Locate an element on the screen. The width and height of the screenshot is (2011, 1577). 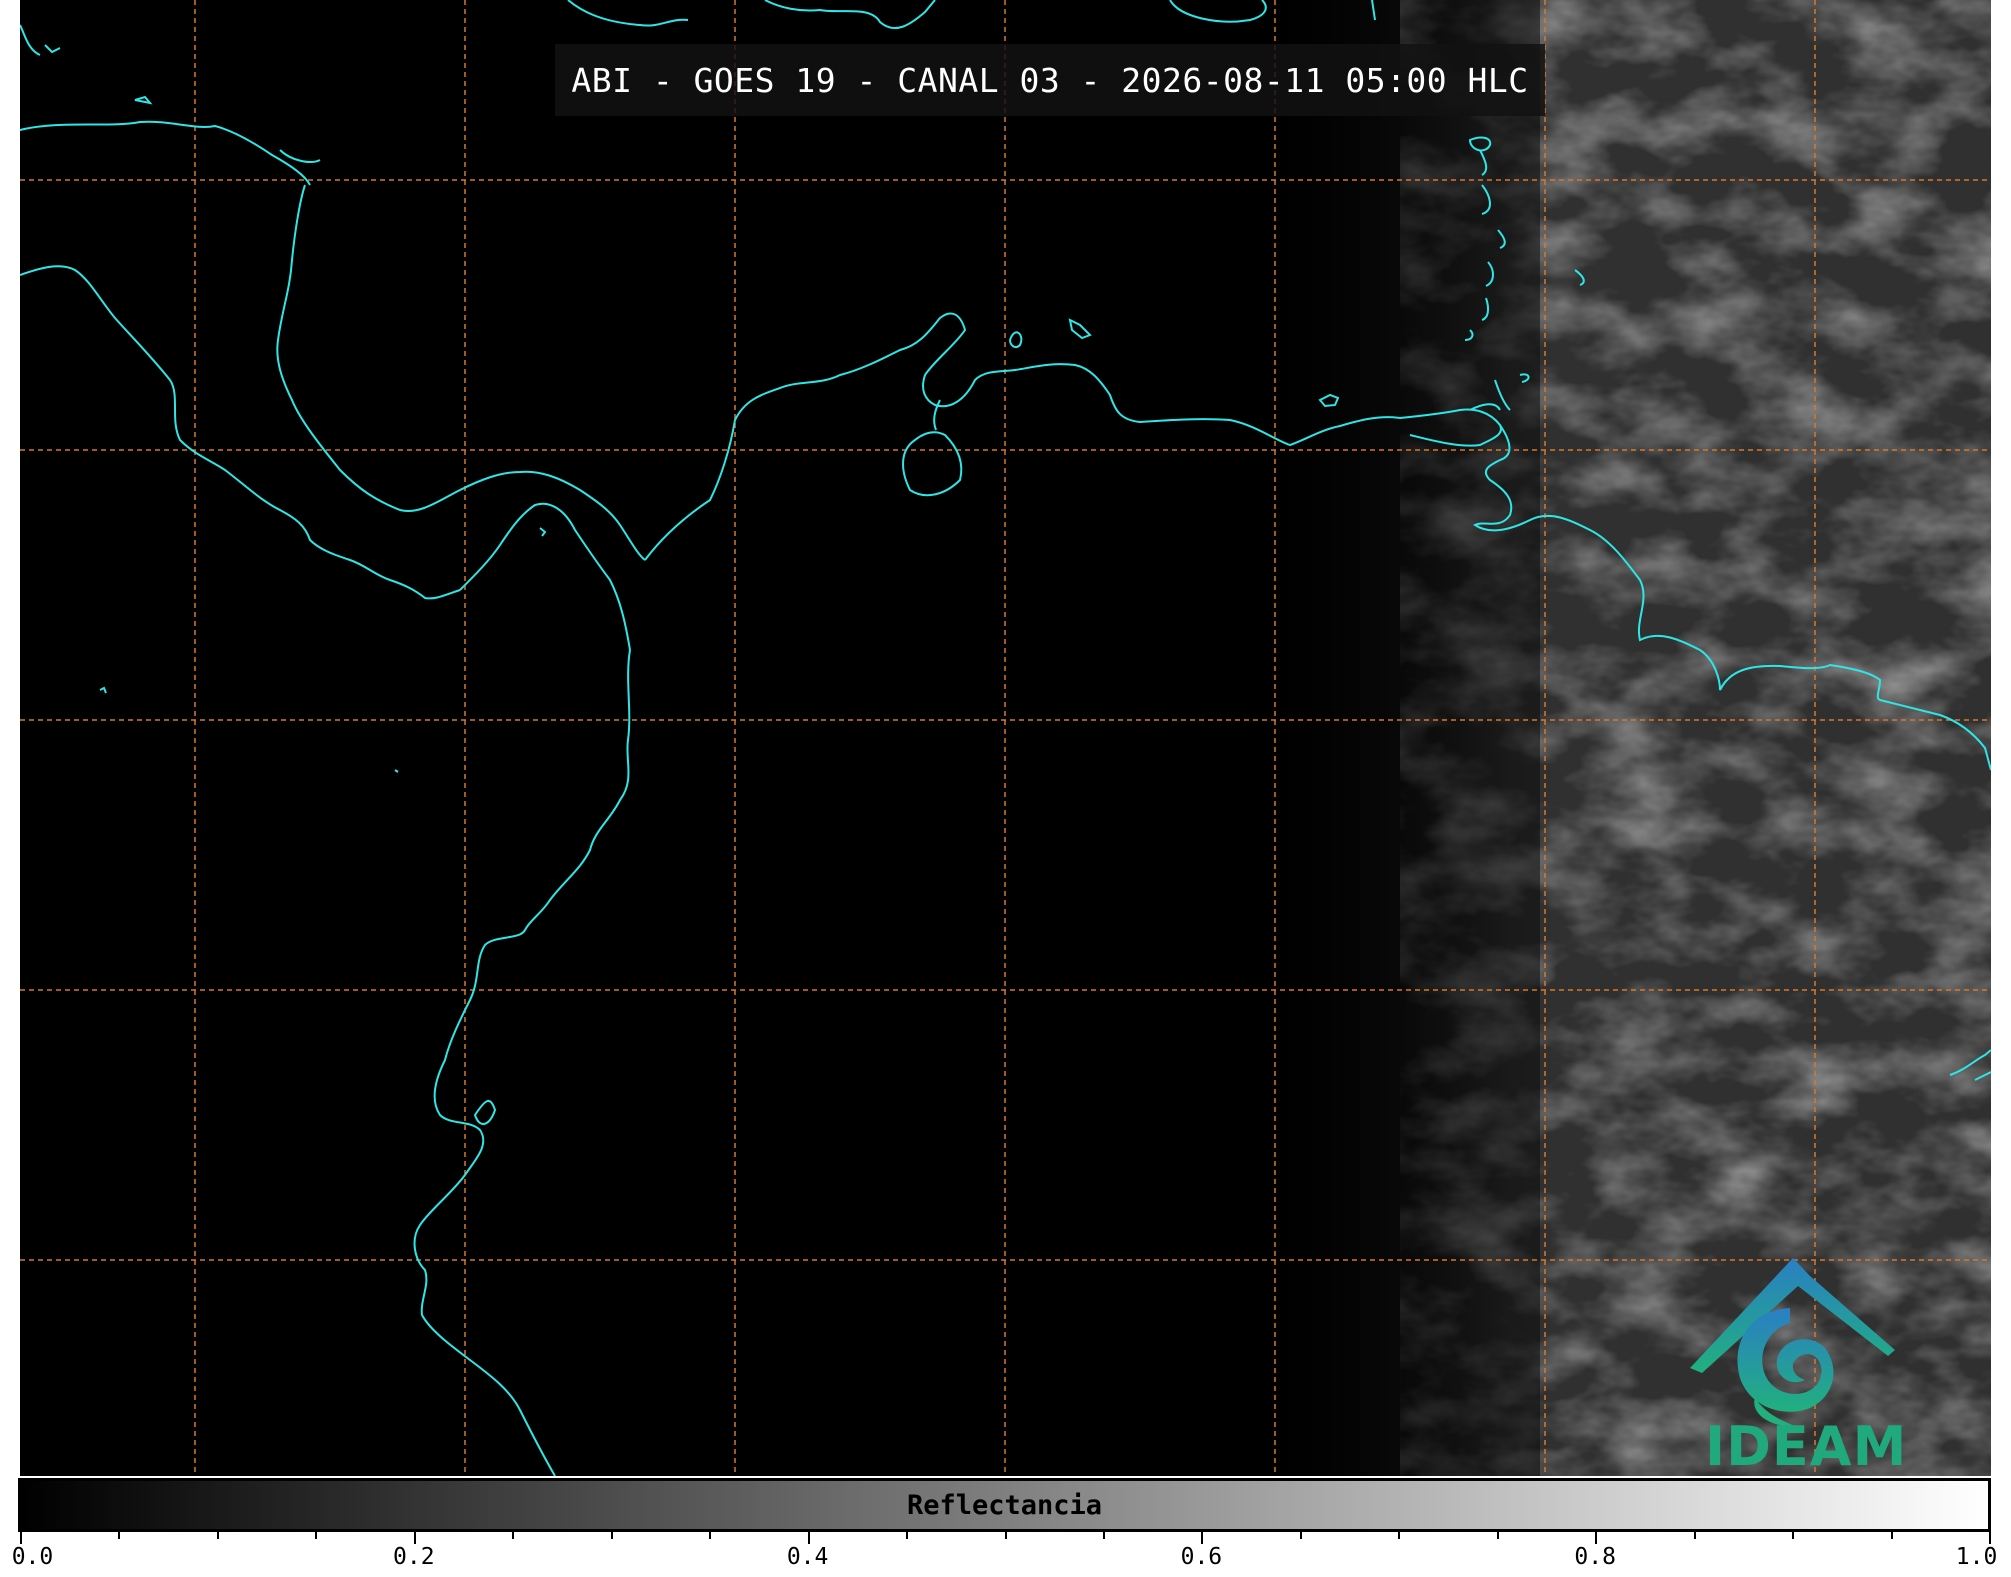
ideam-logo-text: IDEAM is located at coordinates (1806, 1445).